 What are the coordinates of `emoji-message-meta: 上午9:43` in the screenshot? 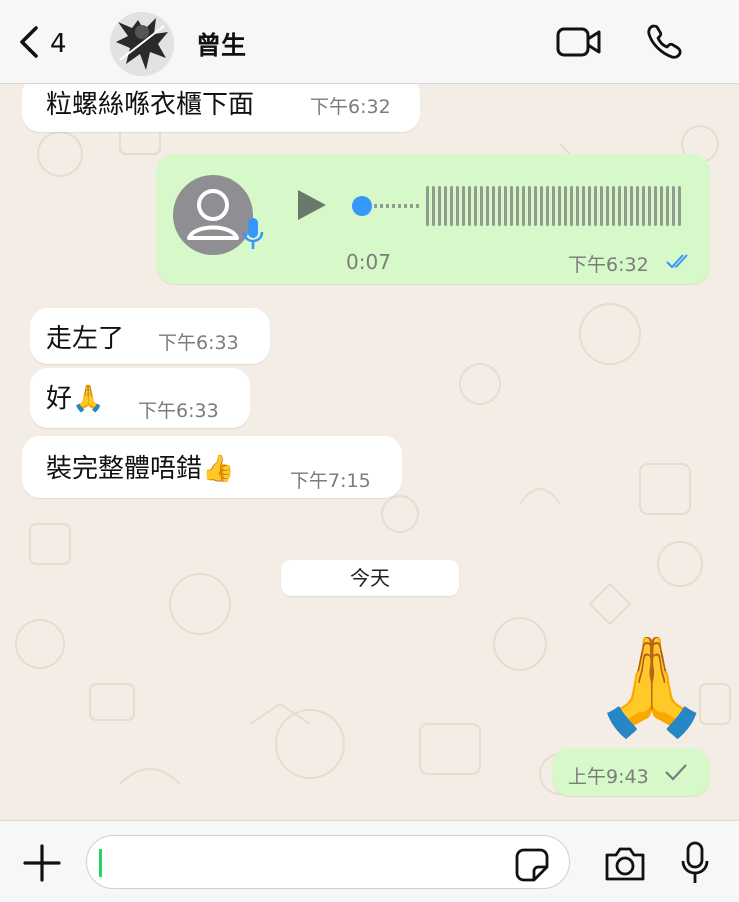 It's located at (631, 772).